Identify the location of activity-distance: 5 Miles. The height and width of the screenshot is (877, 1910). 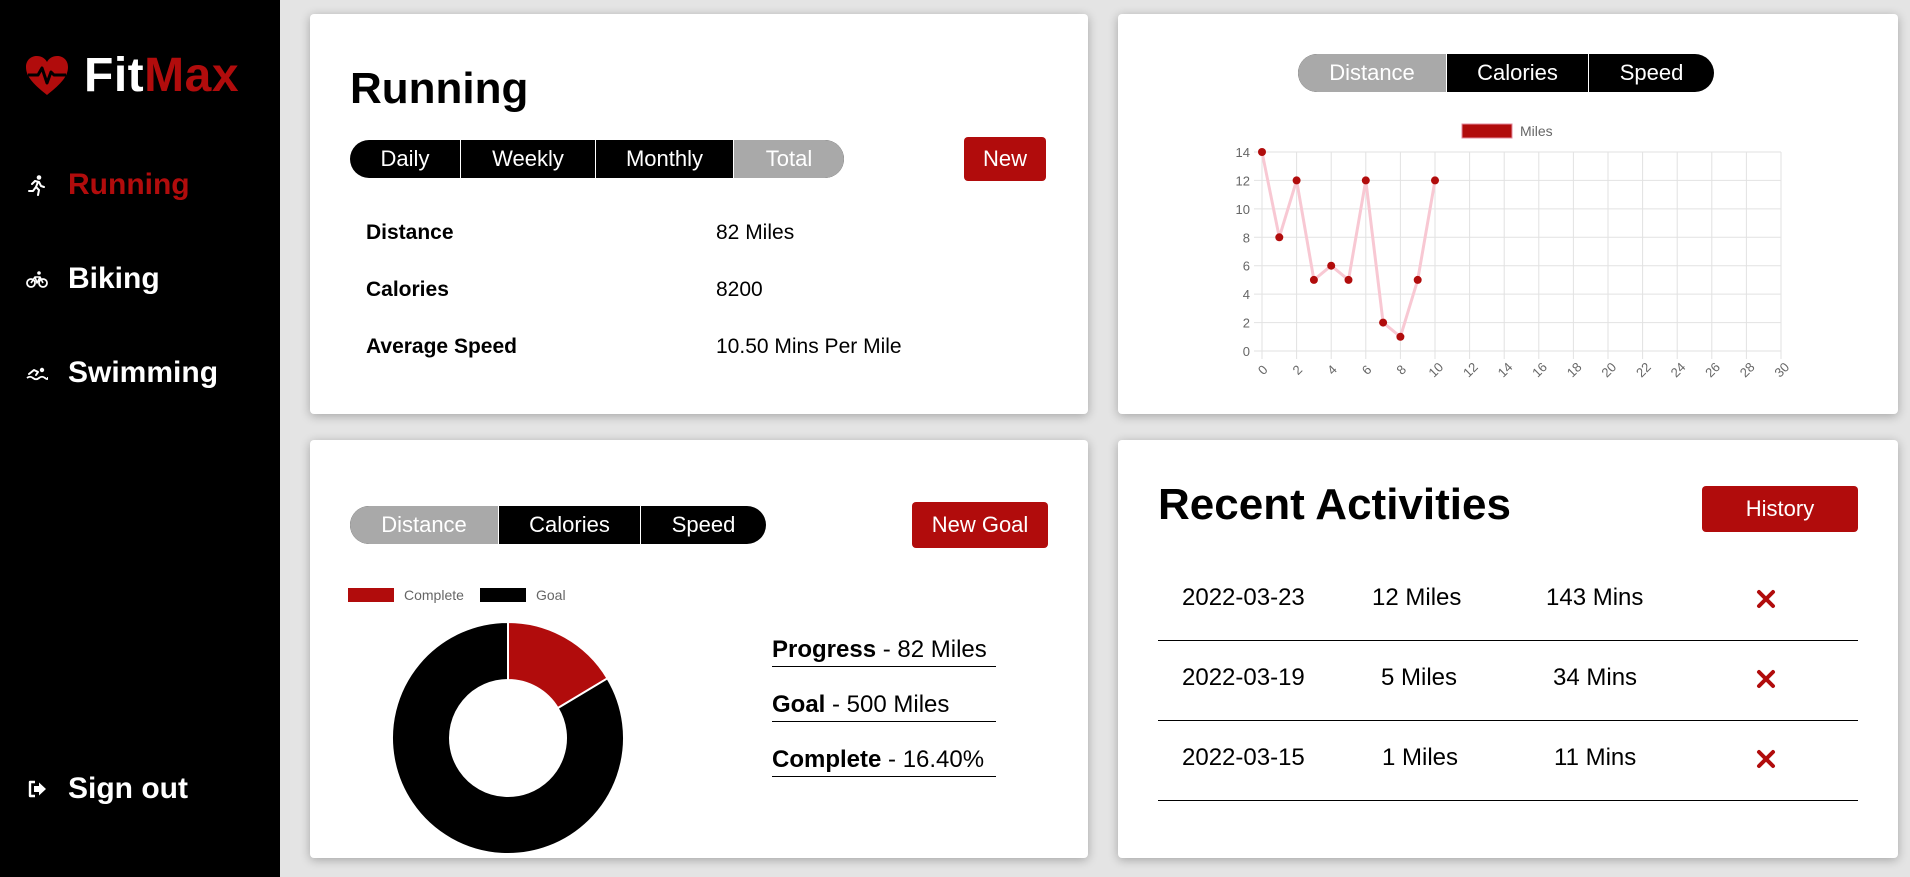
(1419, 677).